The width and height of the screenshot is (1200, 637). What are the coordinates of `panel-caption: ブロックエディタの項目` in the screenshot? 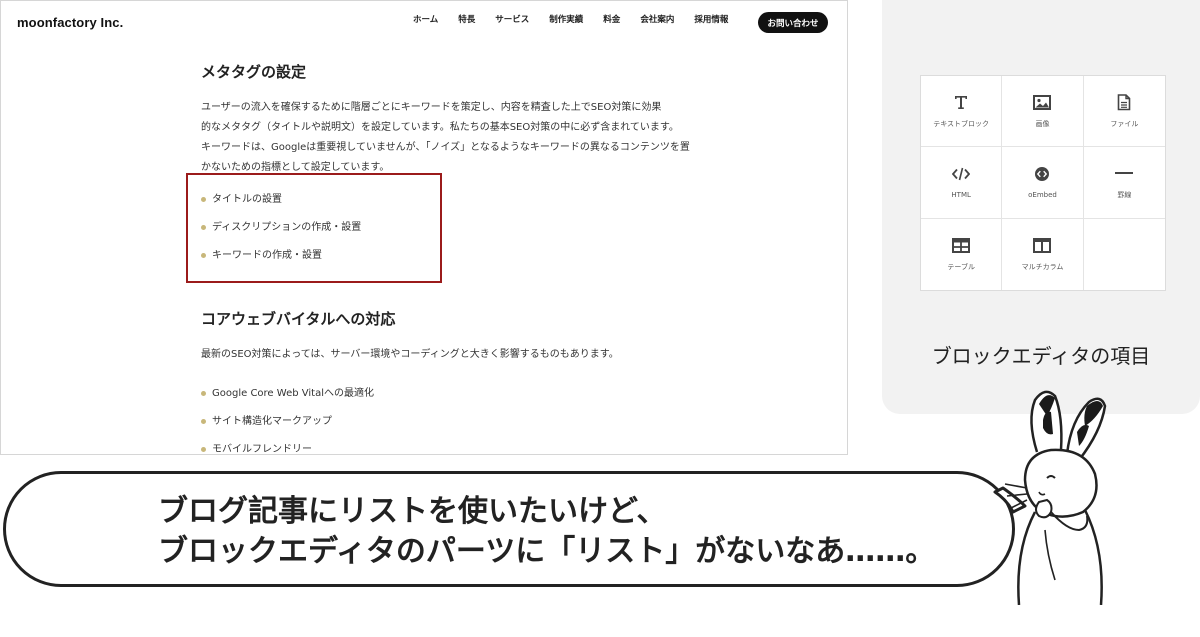 It's located at (1041, 356).